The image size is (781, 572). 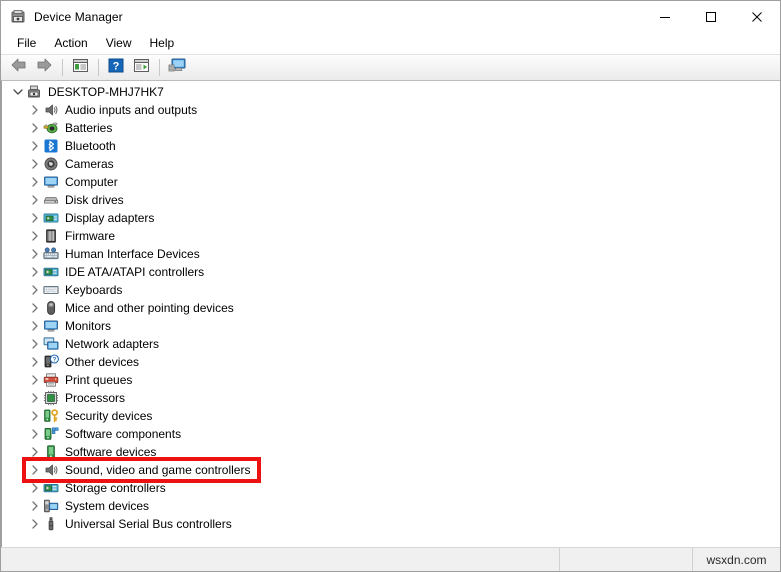 I want to click on tree-item-firmware: Firmware, so click(x=391, y=236).